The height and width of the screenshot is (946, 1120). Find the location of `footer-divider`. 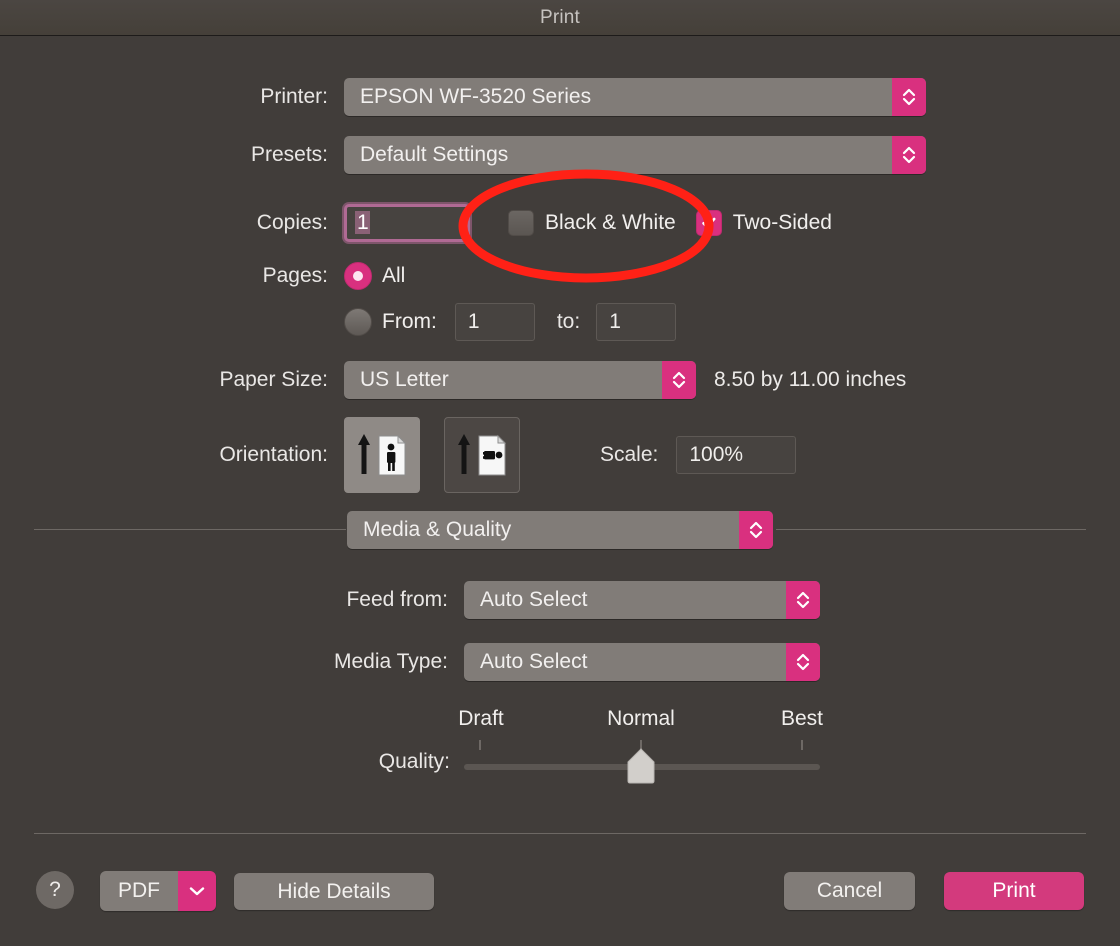

footer-divider is located at coordinates (560, 833).